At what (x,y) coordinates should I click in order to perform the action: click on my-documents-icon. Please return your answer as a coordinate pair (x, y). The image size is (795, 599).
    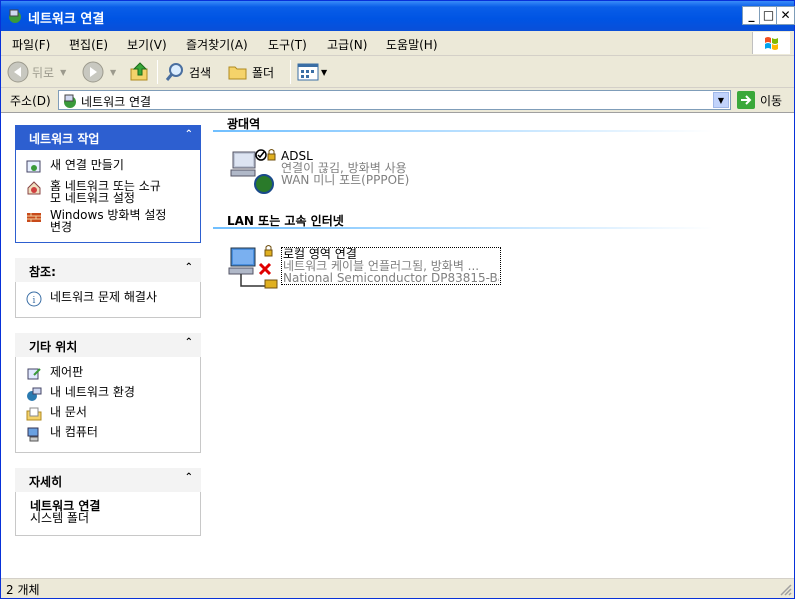
    Looking at the image, I should click on (34, 414).